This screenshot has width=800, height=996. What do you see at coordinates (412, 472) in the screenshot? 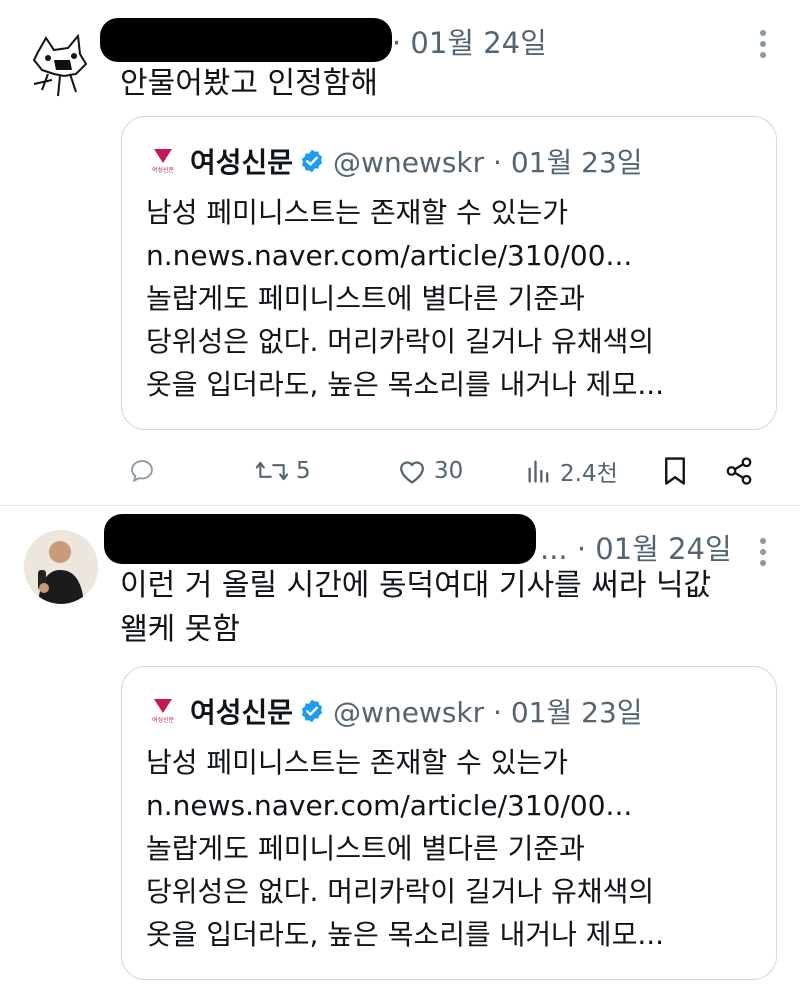
I see `heart-icon` at bounding box center [412, 472].